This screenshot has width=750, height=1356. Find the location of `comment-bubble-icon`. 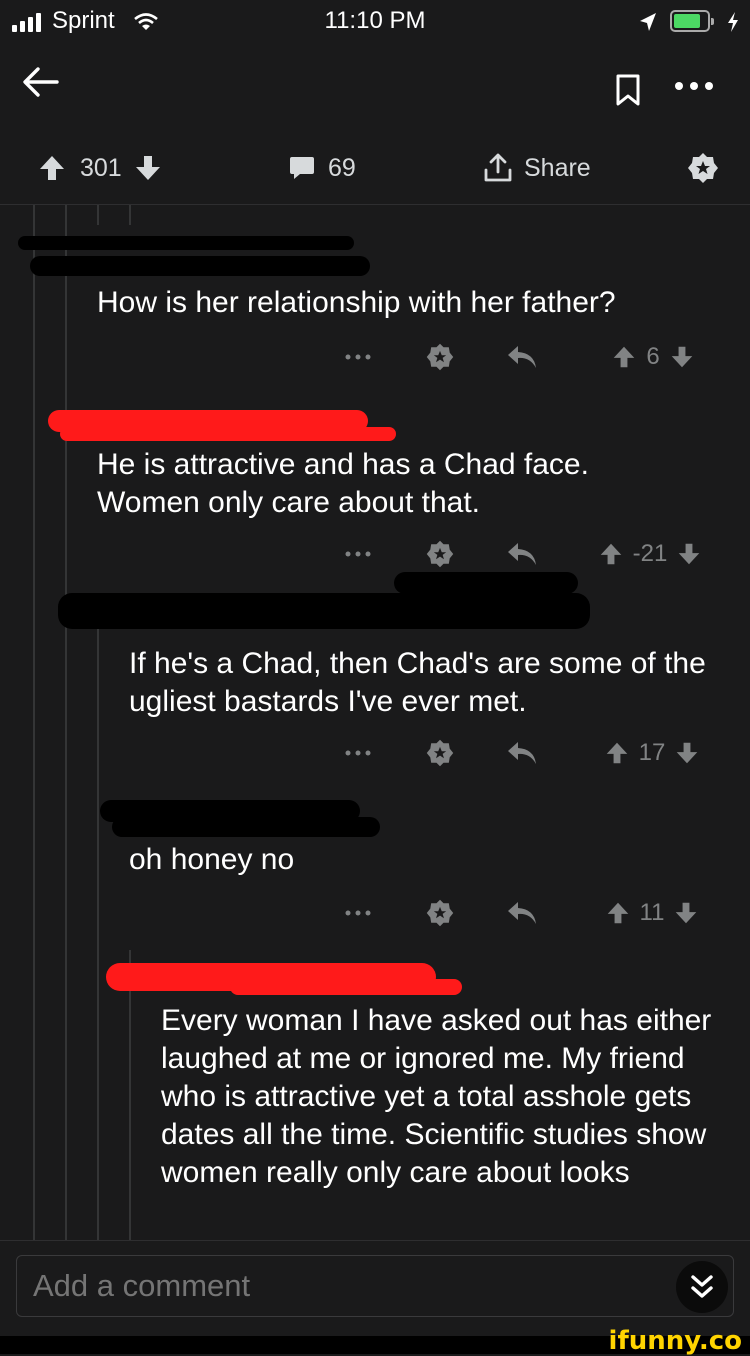

comment-bubble-icon is located at coordinates (302, 168).